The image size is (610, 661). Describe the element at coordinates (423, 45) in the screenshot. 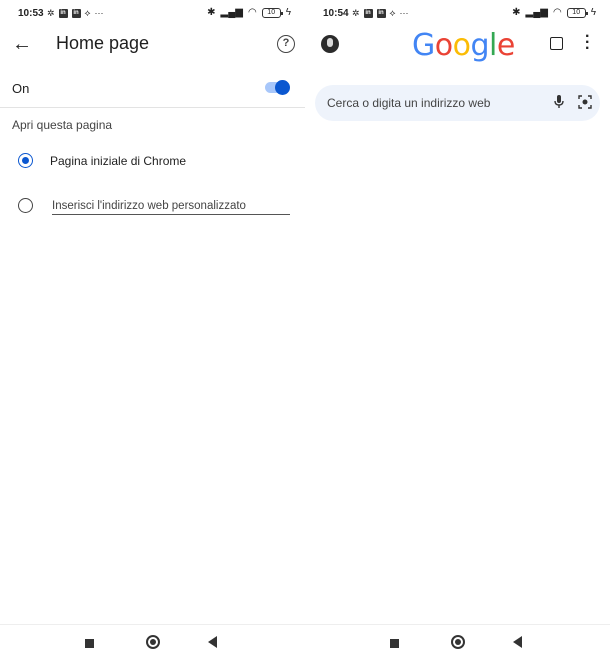

I see `google-logo-letter: G` at that location.